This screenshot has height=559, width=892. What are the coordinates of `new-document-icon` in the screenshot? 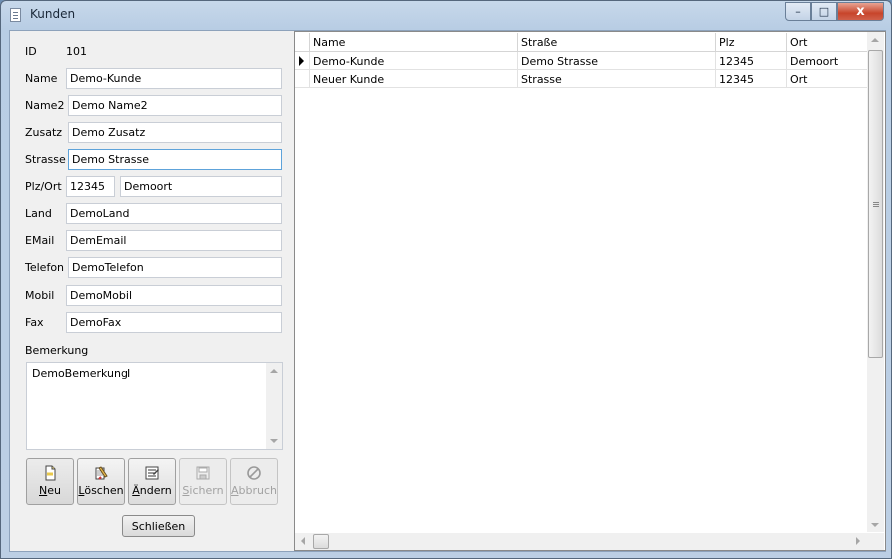 It's located at (50, 473).